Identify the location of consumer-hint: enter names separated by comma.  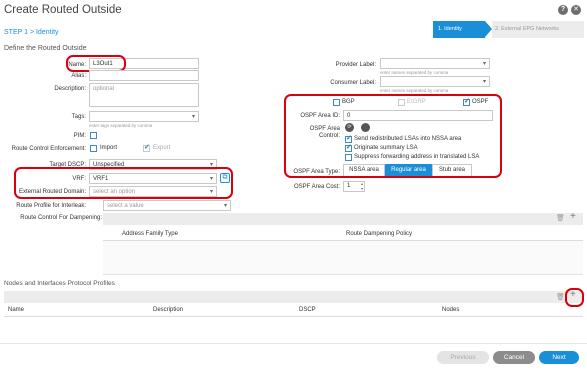
(414, 90).